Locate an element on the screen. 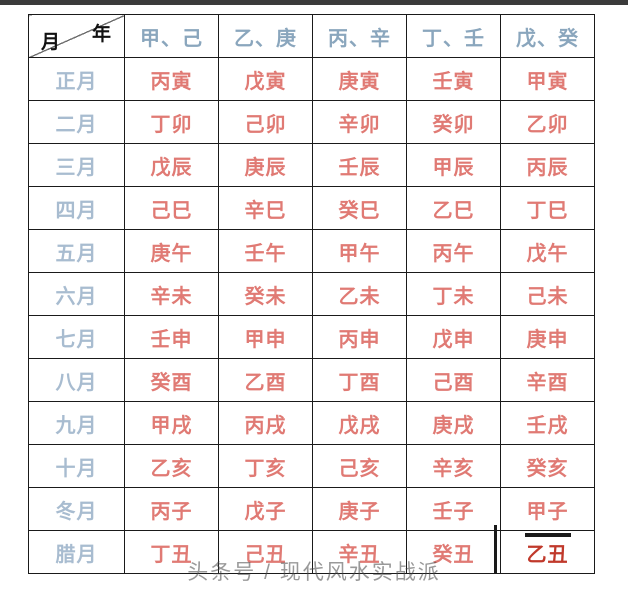 The height and width of the screenshot is (592, 628). cell-r2-c2: 壬辰 is located at coordinates (359, 165).